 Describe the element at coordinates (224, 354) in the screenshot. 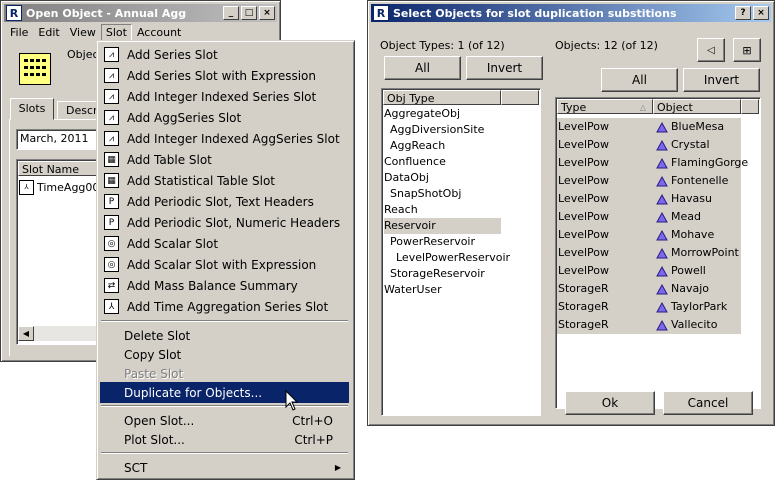

I see `copy-slot-item: Copy Slot` at that location.